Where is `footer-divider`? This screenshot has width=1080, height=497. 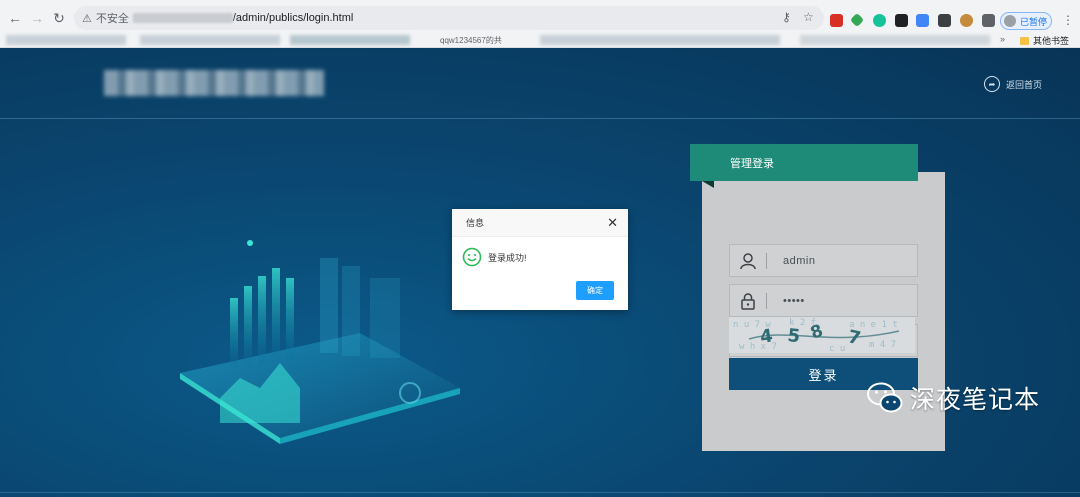
footer-divider is located at coordinates (540, 492).